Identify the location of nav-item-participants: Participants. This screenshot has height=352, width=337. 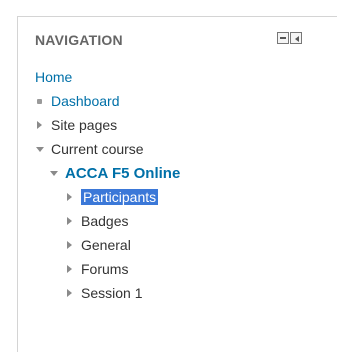
(113, 197).